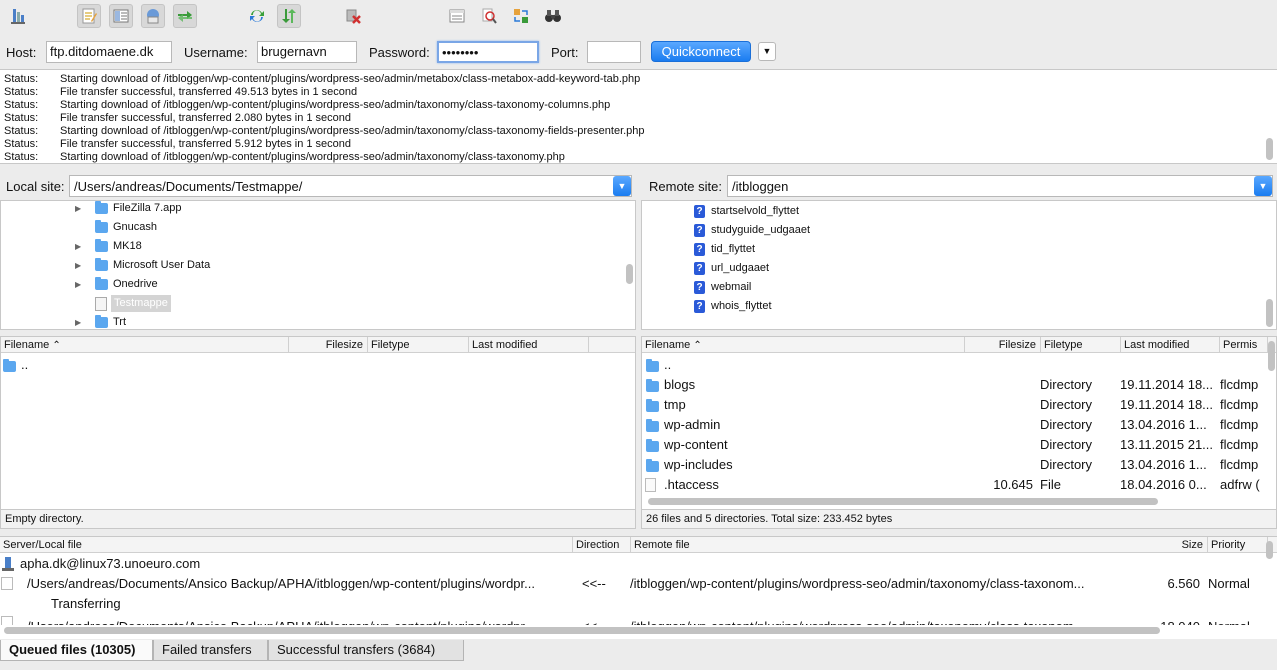 The width and height of the screenshot is (1277, 670). Describe the element at coordinates (316, 303) in the screenshot. I see `tree-item-selected: Testmappe` at that location.